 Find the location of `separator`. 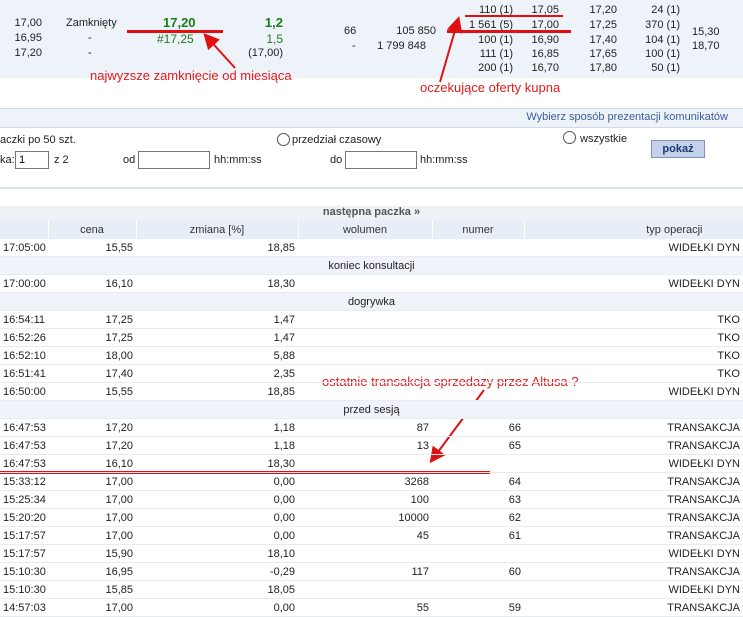

separator is located at coordinates (371, 188).